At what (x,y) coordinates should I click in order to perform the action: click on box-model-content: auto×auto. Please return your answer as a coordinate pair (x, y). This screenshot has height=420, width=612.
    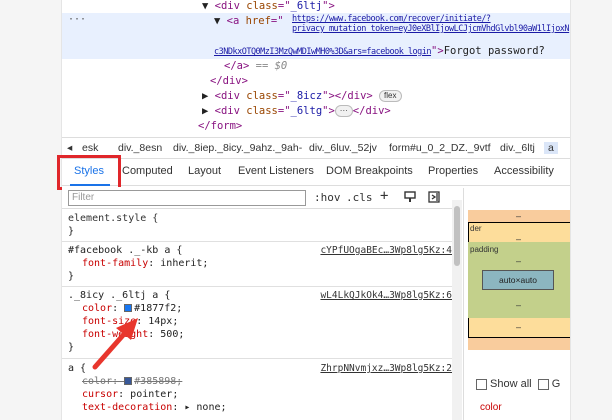
    Looking at the image, I should click on (518, 280).